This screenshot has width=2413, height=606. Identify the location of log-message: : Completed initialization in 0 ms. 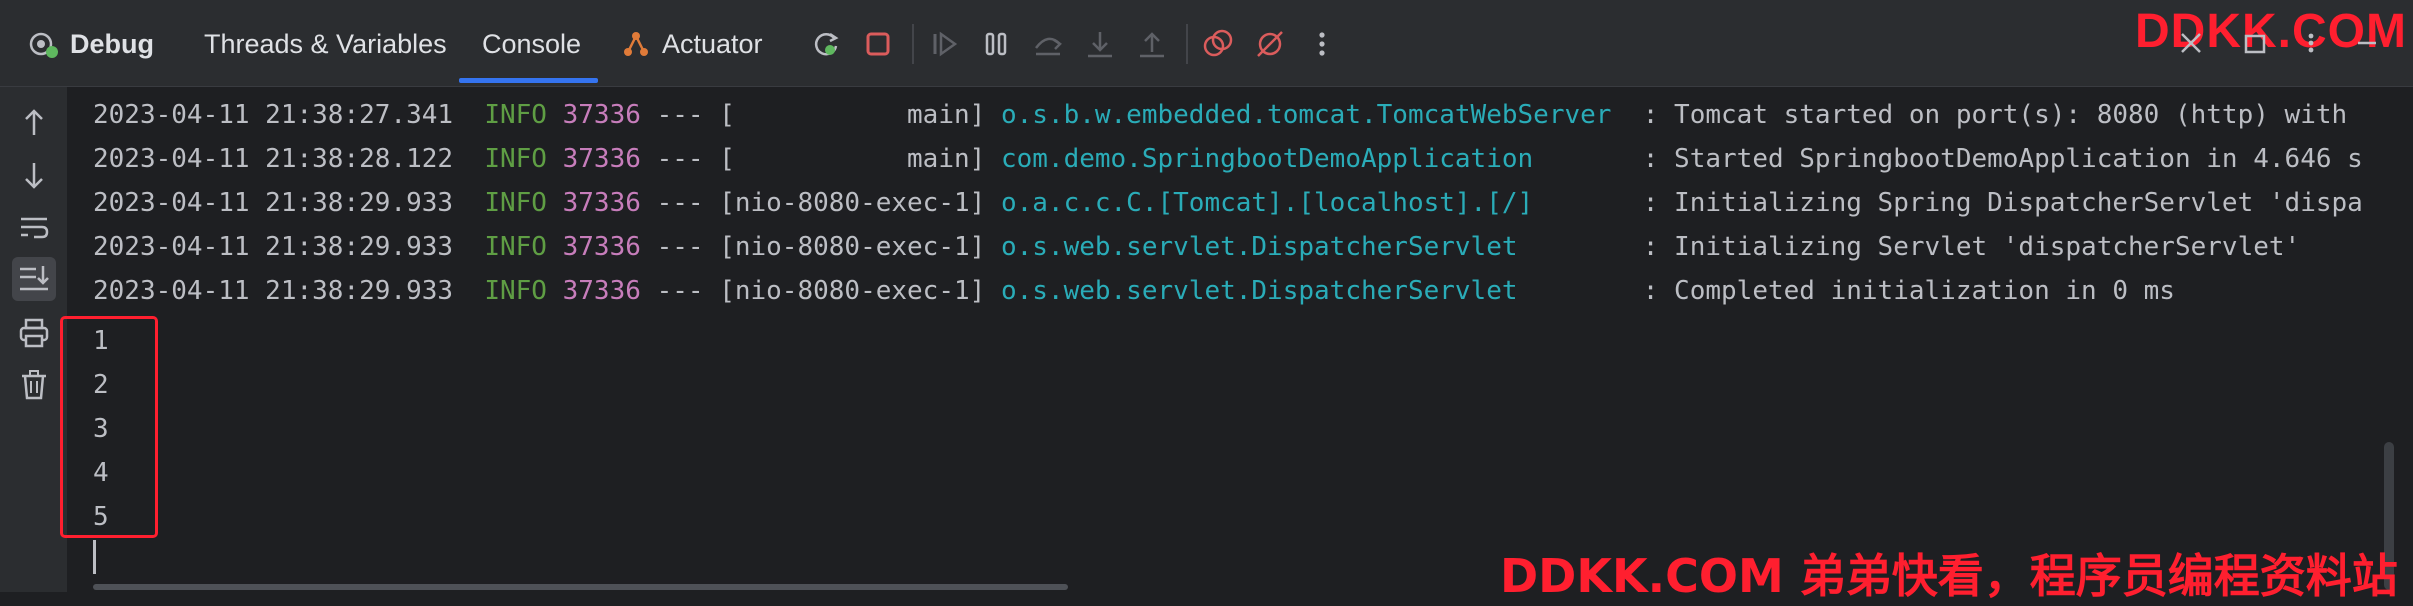
(1908, 291).